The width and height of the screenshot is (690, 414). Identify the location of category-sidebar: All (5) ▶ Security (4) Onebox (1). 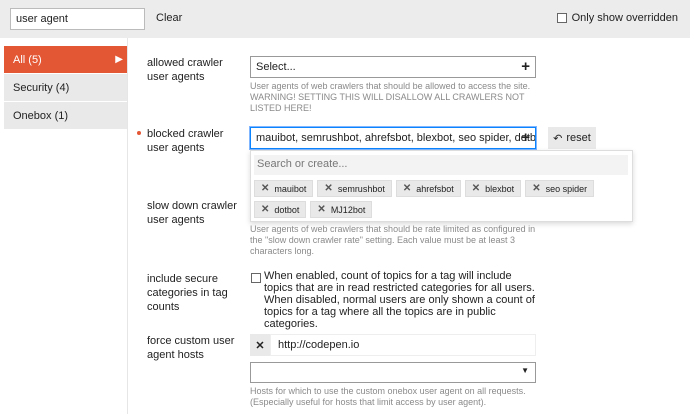
(66, 88).